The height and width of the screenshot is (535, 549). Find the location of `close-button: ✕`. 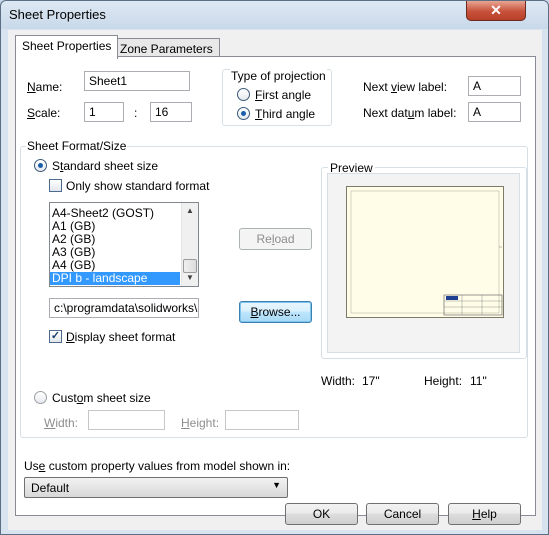

close-button: ✕ is located at coordinates (496, 11).